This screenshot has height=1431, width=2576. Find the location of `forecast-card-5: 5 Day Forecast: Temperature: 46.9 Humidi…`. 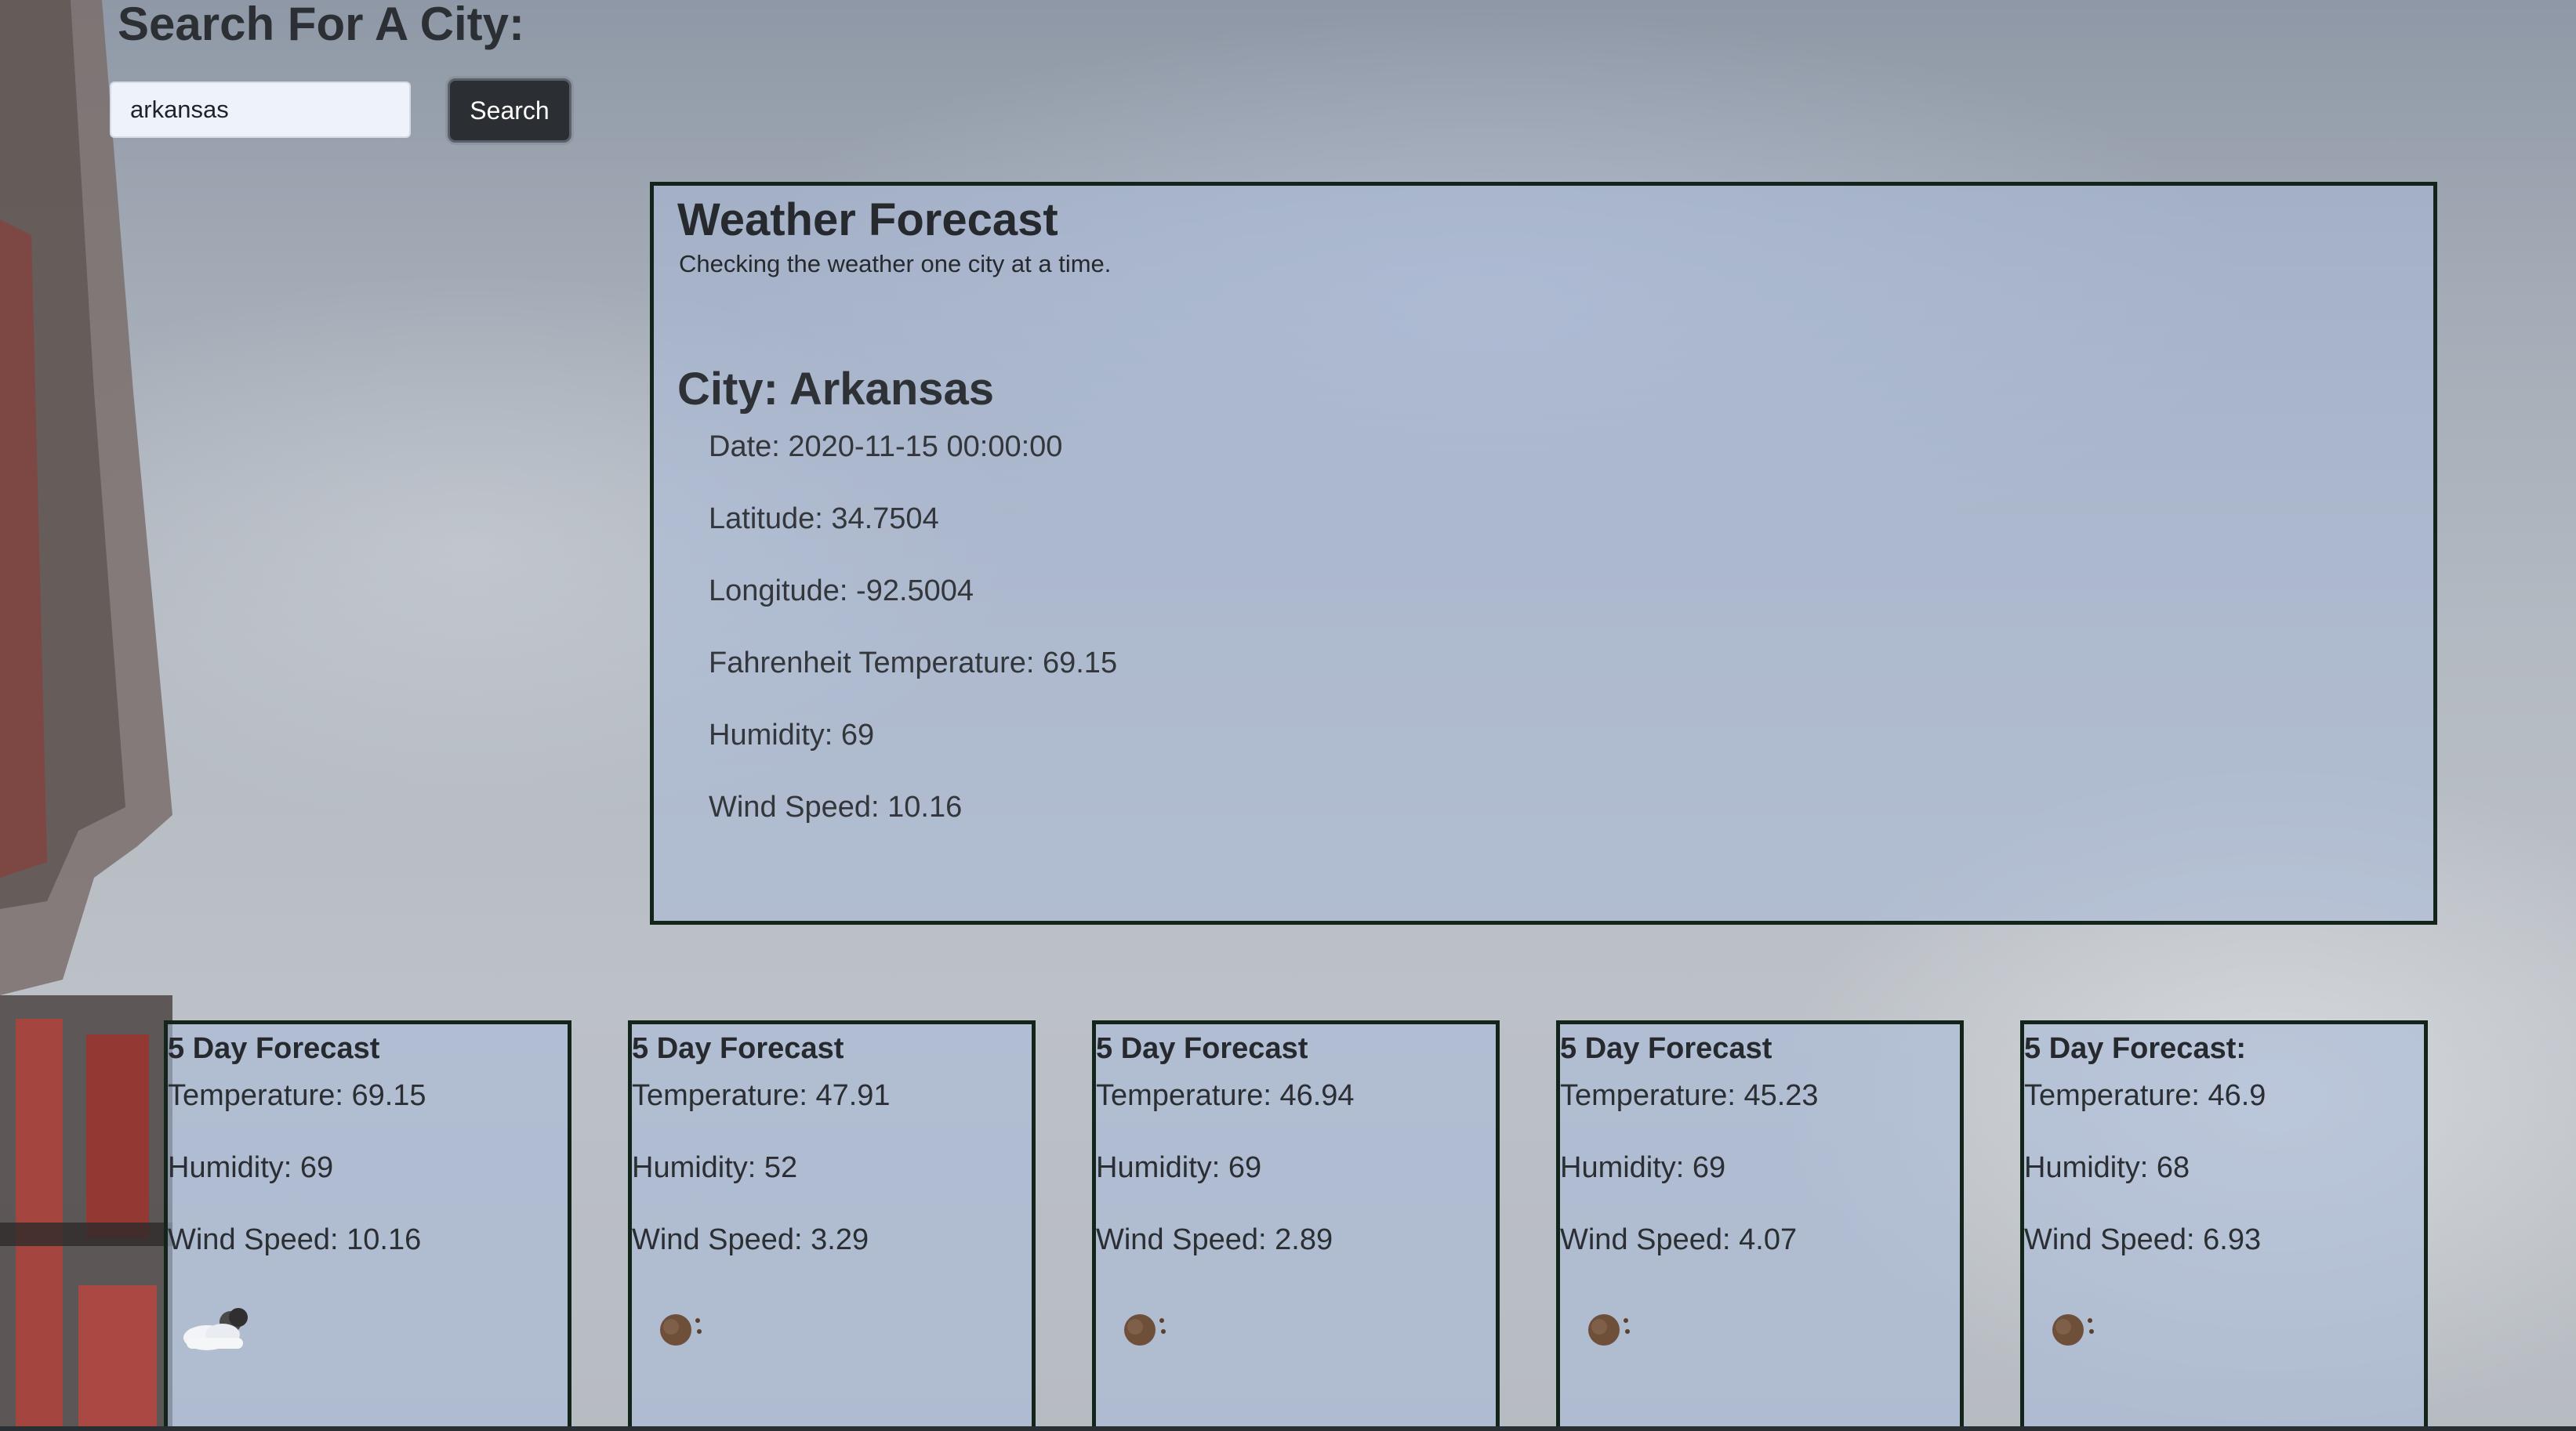

forecast-card-5: 5 Day Forecast: Temperature: 46.9 Humidi… is located at coordinates (2224, 1225).